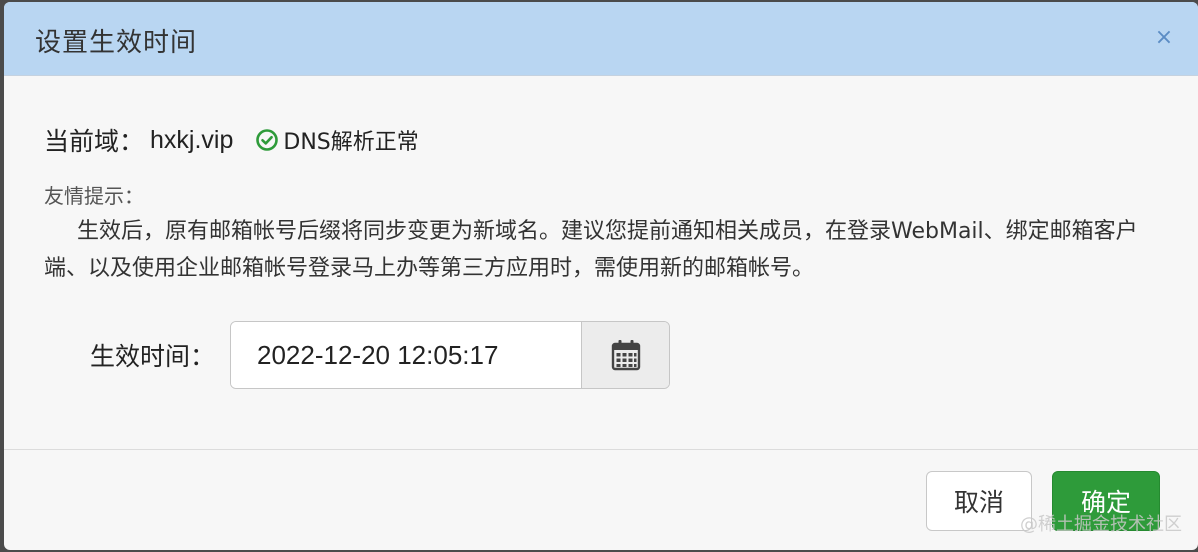 The image size is (1198, 552). I want to click on watermark: @稀土掘金技术社区, so click(1101, 524).